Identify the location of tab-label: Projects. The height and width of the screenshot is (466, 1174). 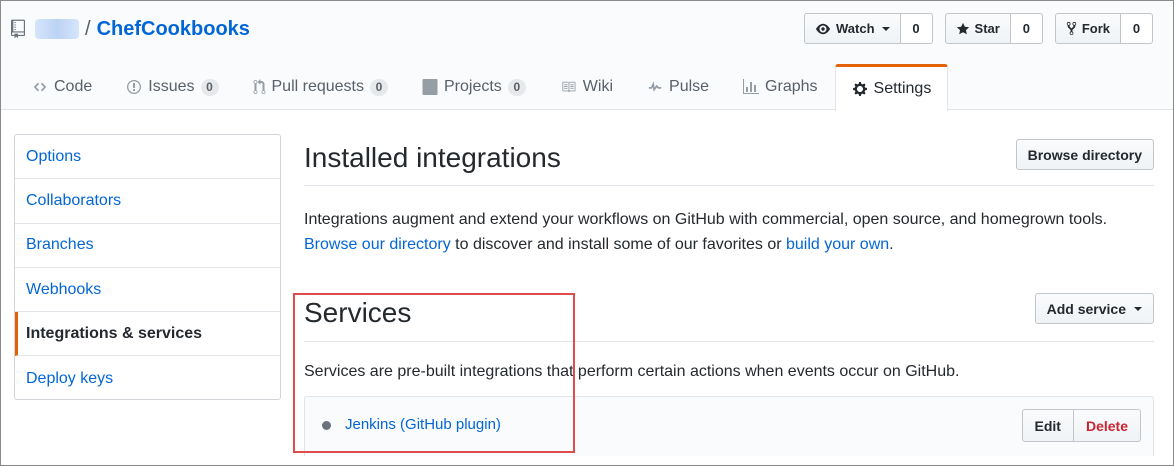
(473, 86).